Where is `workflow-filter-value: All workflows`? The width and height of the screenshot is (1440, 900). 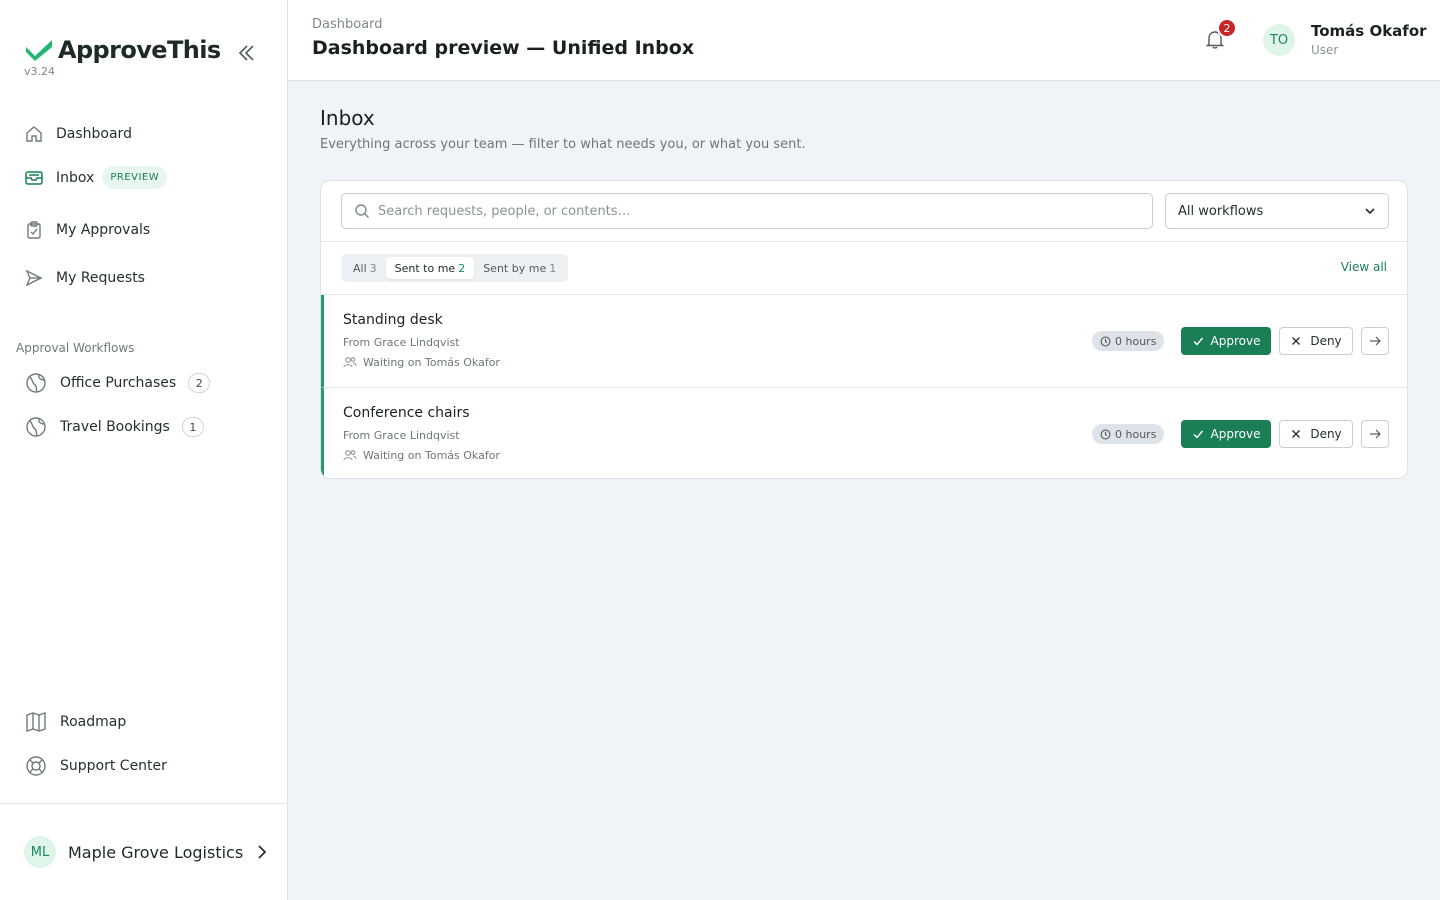 workflow-filter-value: All workflows is located at coordinates (1221, 211).